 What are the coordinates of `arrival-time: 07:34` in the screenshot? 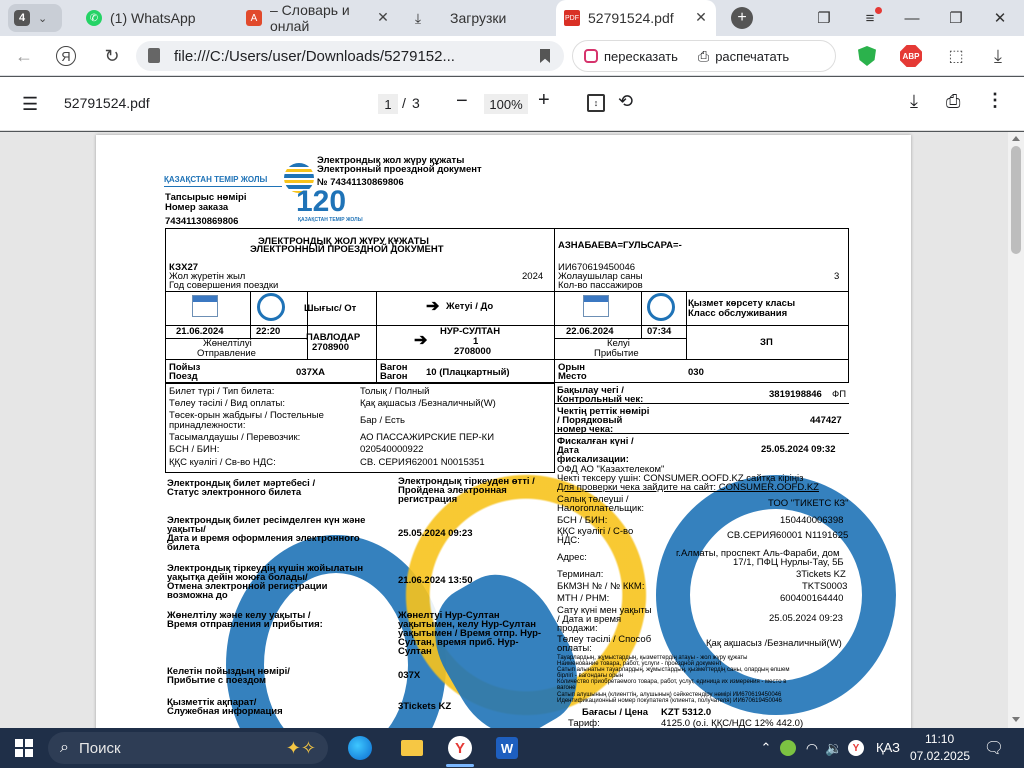 It's located at (659, 331).